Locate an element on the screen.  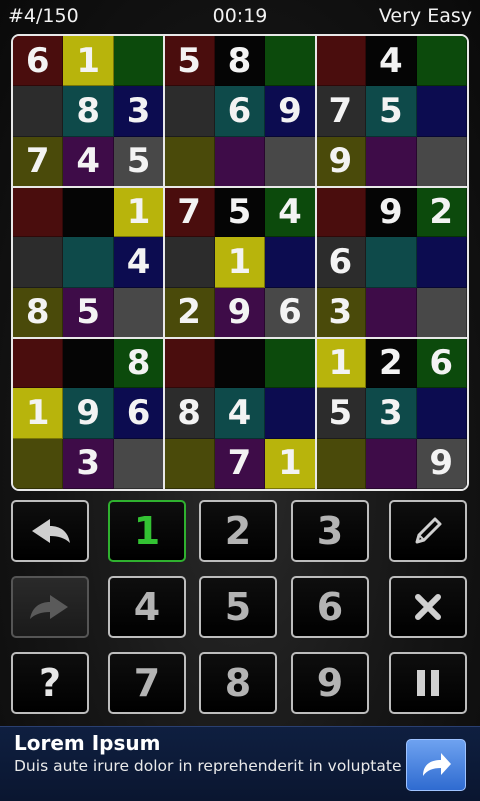
erase-button is located at coordinates (428, 607).